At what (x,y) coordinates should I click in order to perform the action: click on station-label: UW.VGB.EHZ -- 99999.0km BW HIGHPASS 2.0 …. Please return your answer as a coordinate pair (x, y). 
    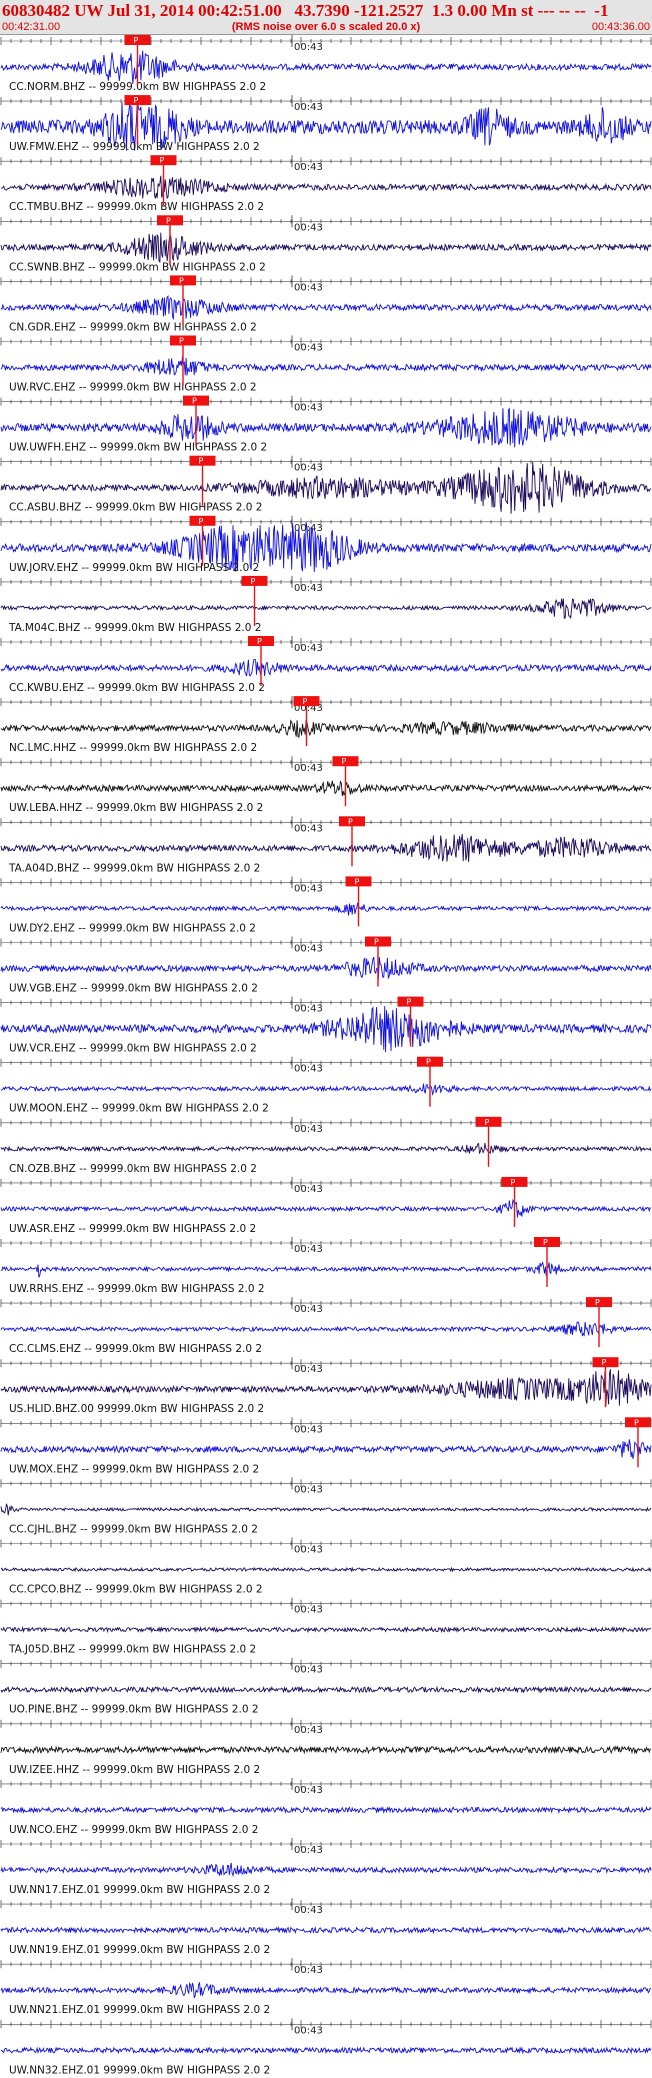
    Looking at the image, I should click on (133, 989).